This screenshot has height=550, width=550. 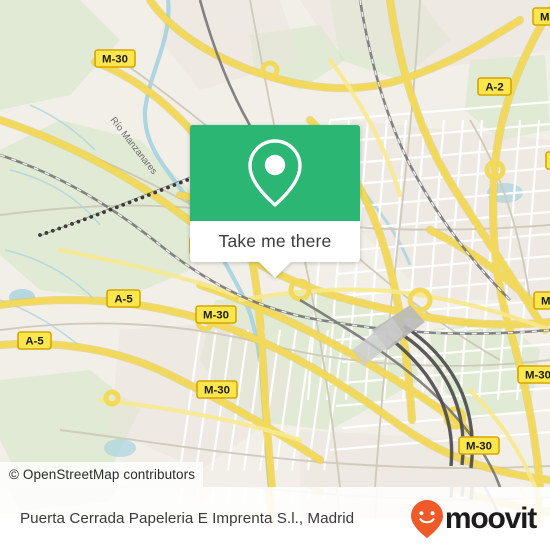 I want to click on popup-action-bar: Take me there, so click(x=275, y=241).